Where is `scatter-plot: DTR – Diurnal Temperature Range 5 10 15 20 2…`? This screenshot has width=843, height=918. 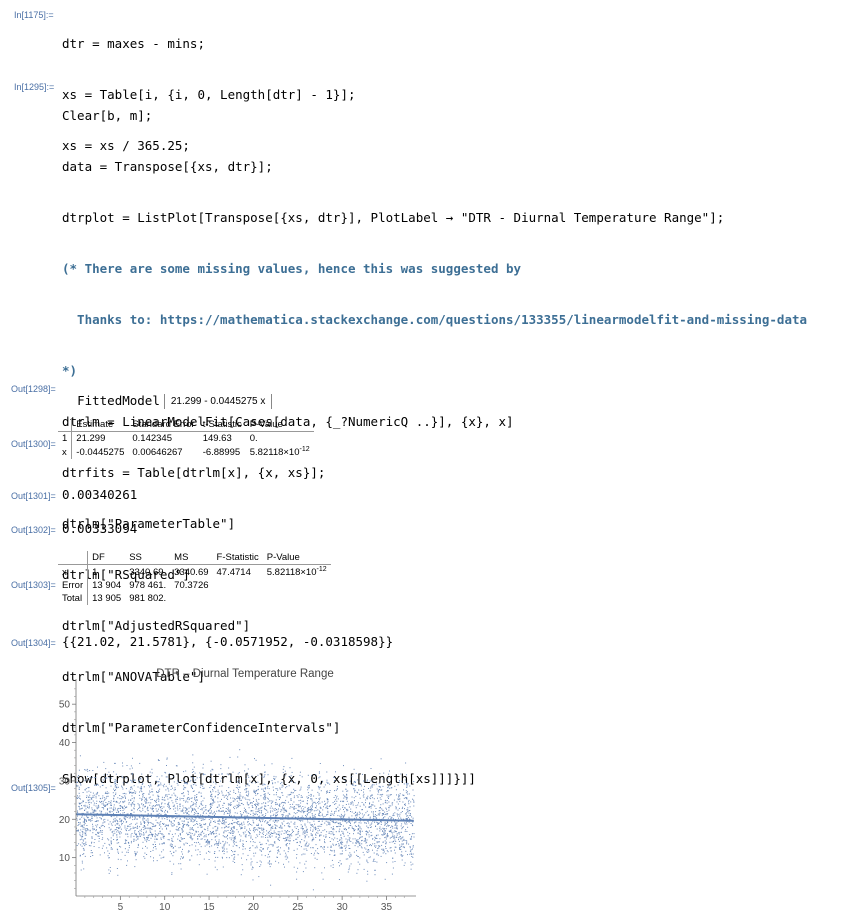 scatter-plot: DTR – Diurnal Temperature Range 5 10 15 20 2… is located at coordinates (235, 789).